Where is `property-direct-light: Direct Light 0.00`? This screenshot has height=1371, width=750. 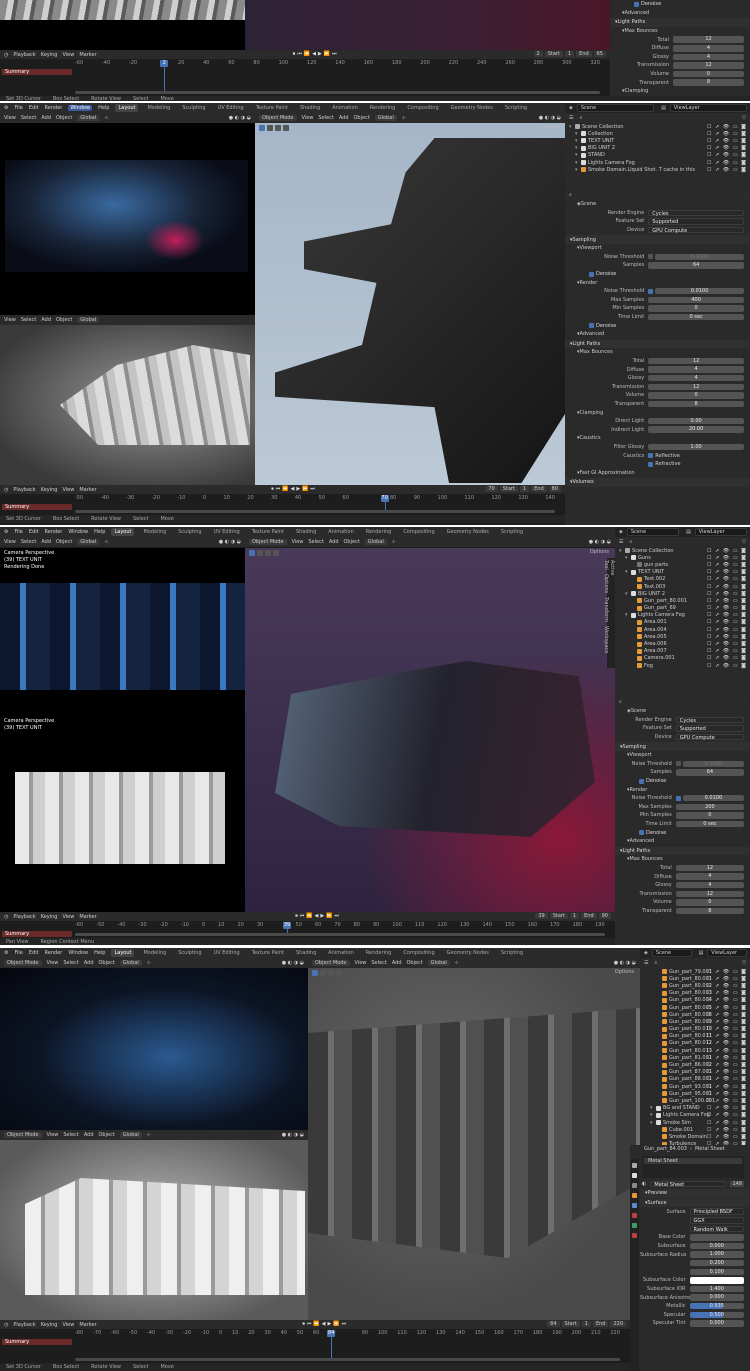 property-direct-light: Direct Light 0.00 is located at coordinates (657, 421).